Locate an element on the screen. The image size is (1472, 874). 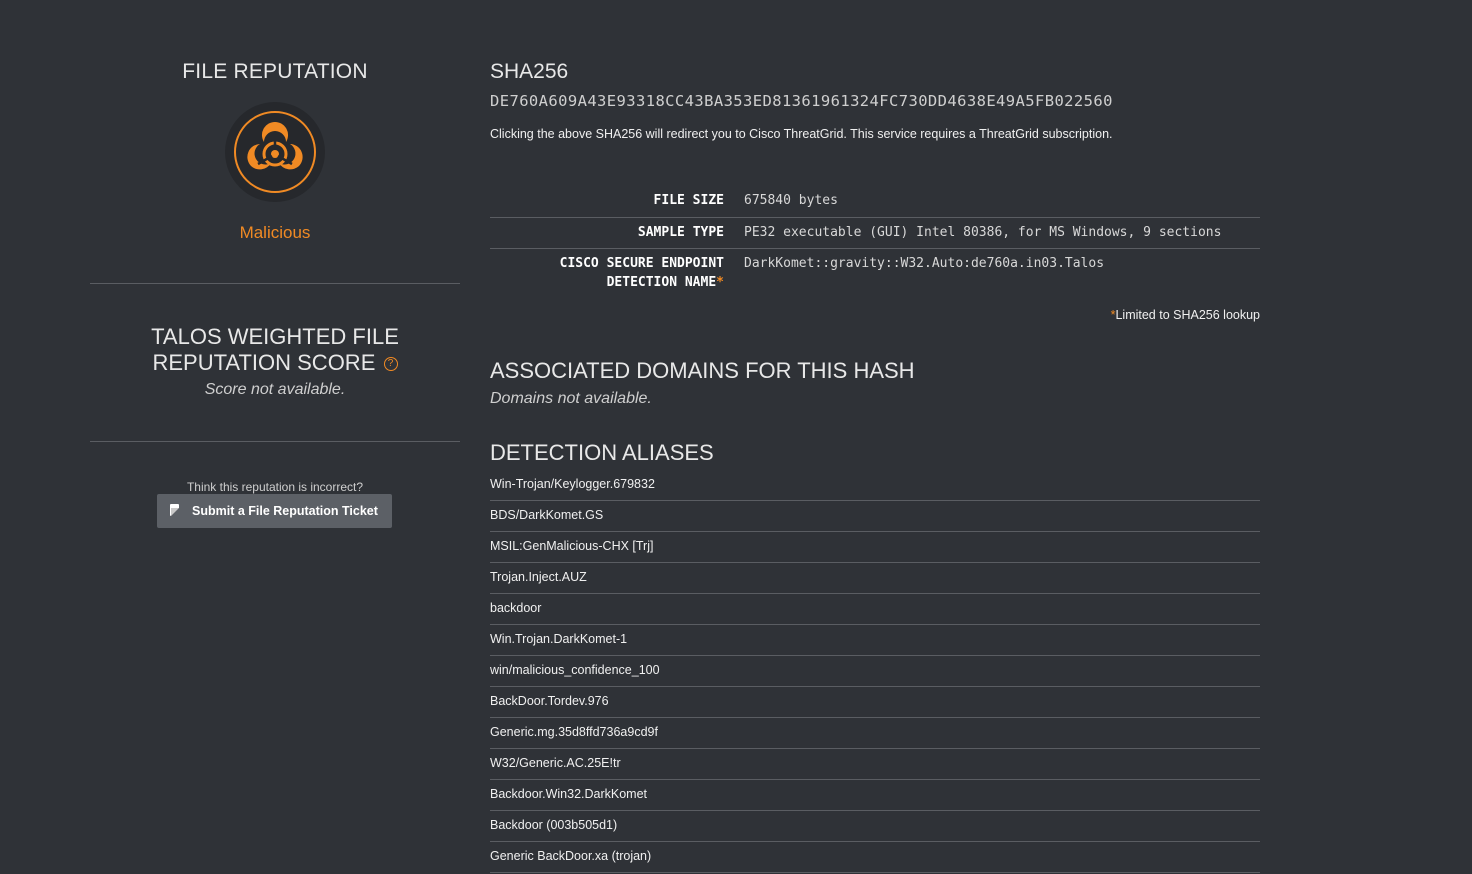
sample-type-label: SAMPLE TYPE is located at coordinates (680, 232).